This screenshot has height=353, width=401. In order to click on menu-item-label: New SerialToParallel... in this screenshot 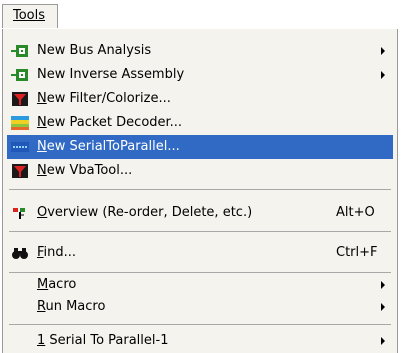, I will do `click(108, 146)`.